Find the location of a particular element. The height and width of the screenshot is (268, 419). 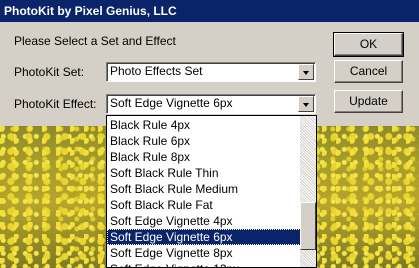

effect-dropdown-value: Soft Edge Vignette 6px is located at coordinates (171, 103).